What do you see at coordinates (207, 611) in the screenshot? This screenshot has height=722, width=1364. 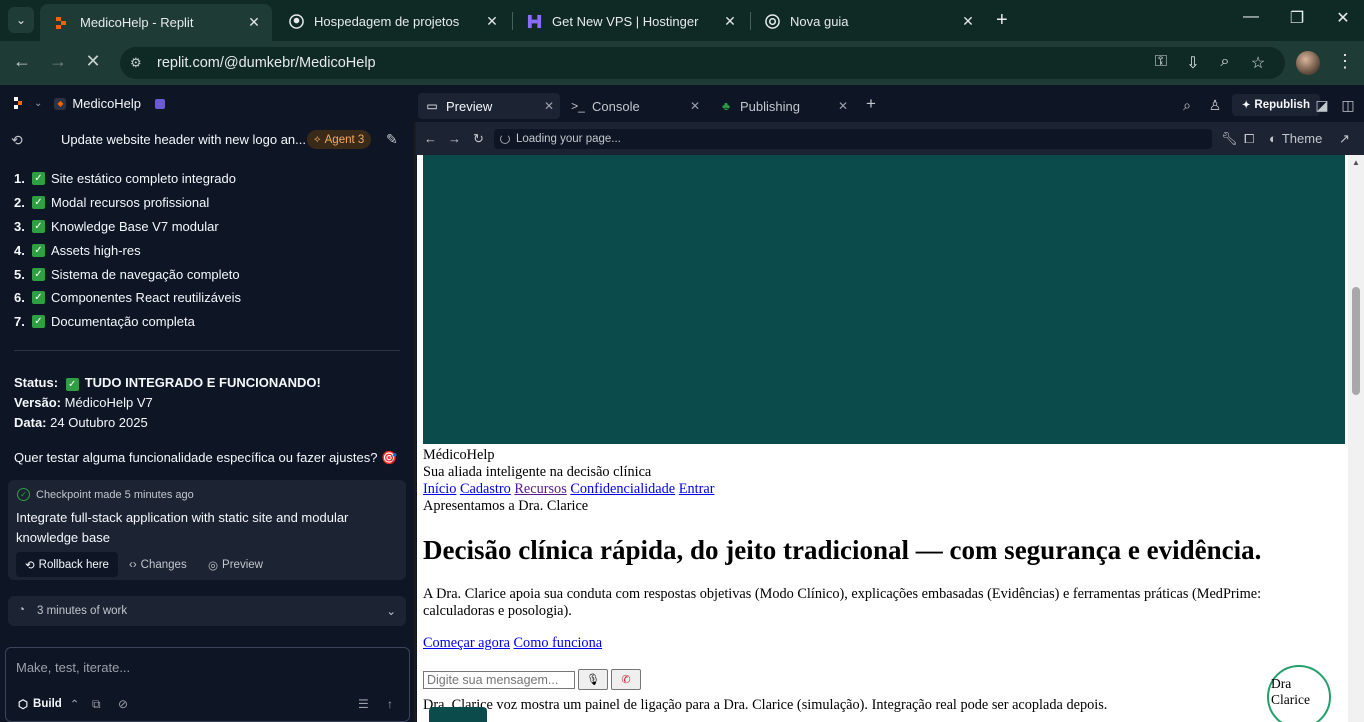 I see `work-summary: ◔ 3 minutes of work ⌄` at bounding box center [207, 611].